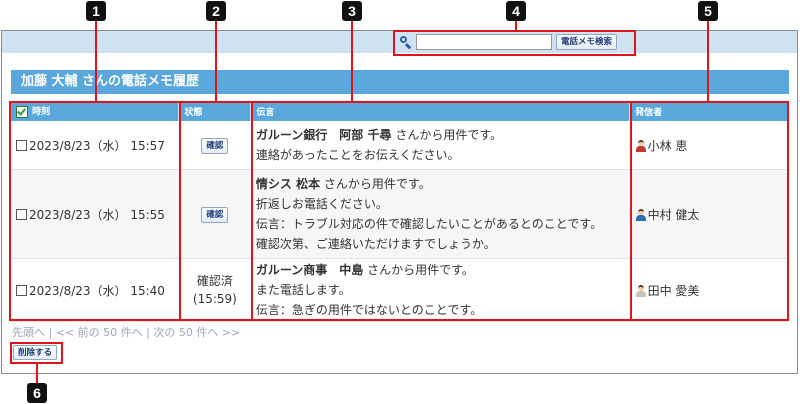 The image size is (800, 404). I want to click on callout-box-delete, so click(36, 353).